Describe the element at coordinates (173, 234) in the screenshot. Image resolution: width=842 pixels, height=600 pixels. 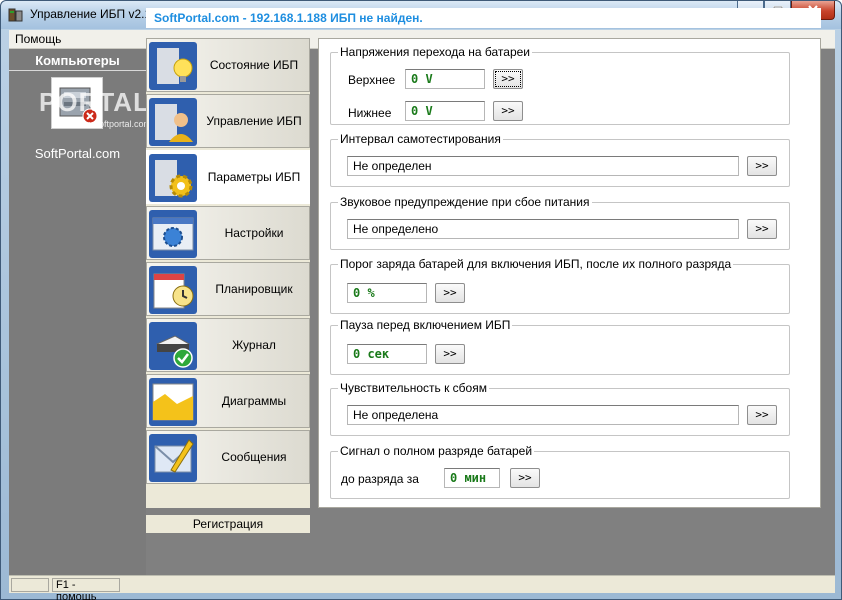
I see `settings-icon` at that location.